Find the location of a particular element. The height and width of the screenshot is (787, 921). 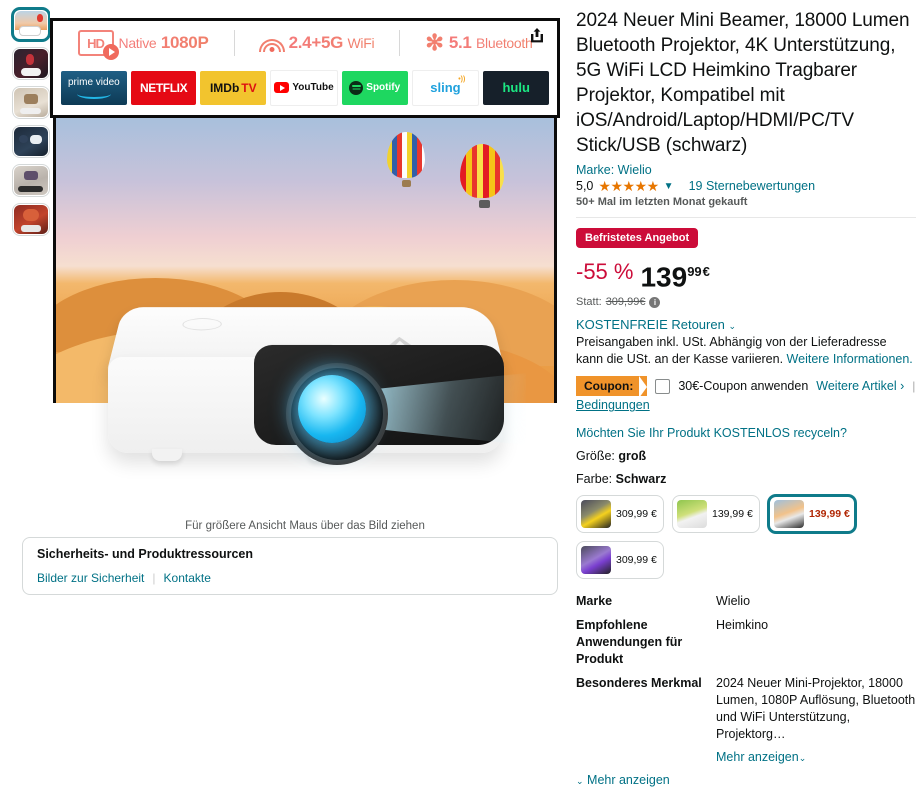

bluetooth-icon: ✻ is located at coordinates (434, 42).